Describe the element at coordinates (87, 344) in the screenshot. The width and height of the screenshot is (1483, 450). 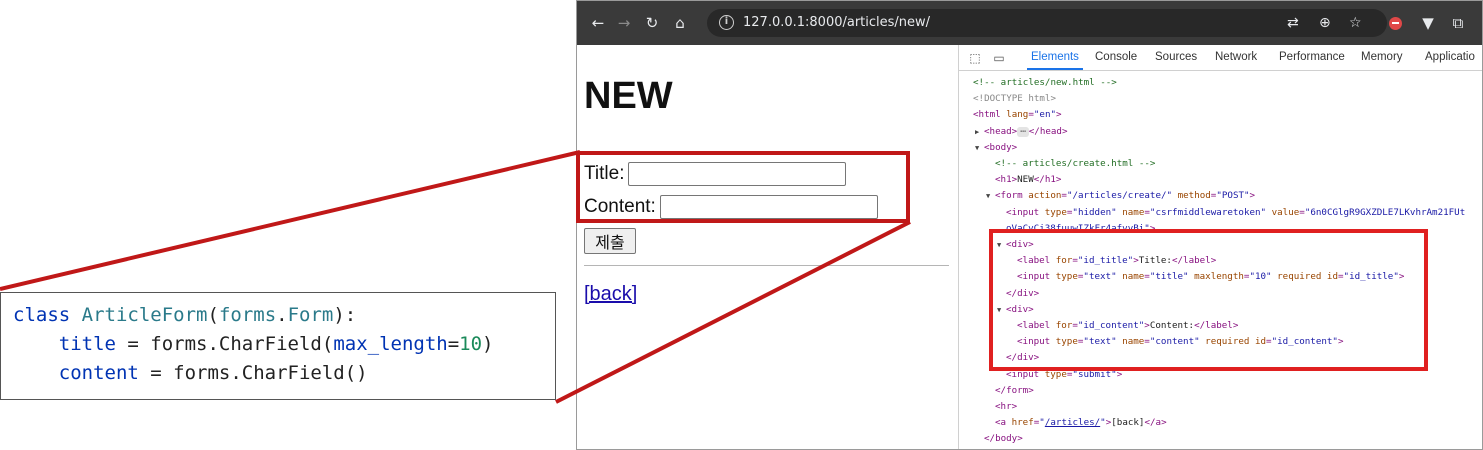
I see `code-token: title` at that location.